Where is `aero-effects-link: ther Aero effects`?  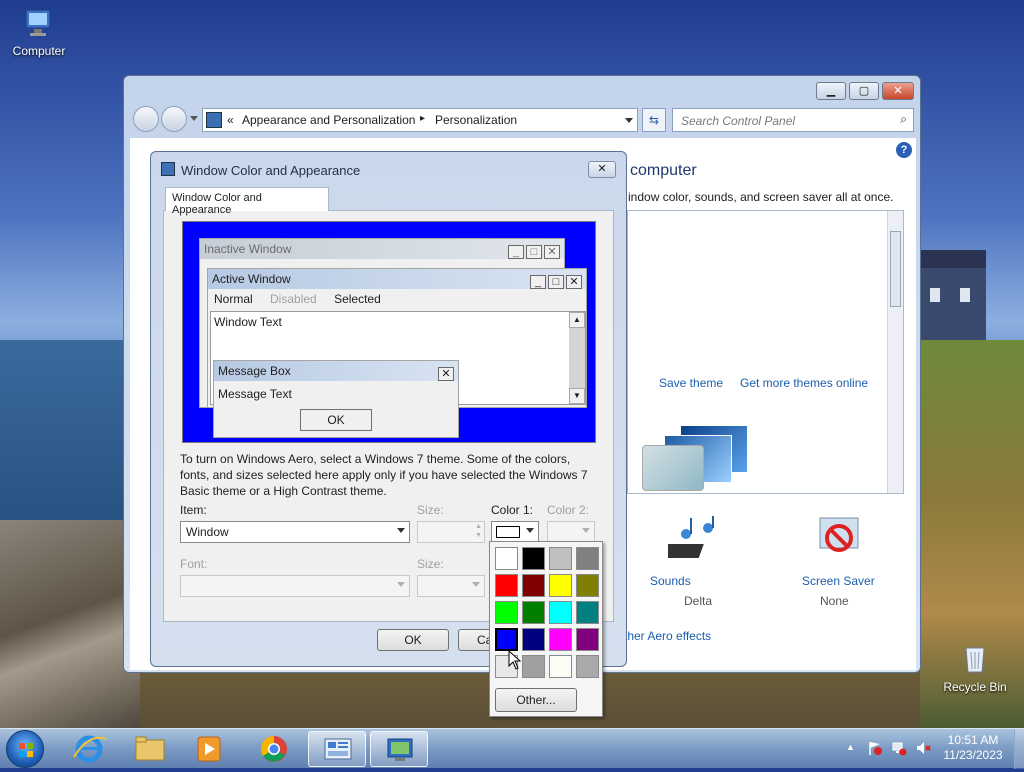
aero-effects-link: ther Aero effects is located at coordinates (667, 636).